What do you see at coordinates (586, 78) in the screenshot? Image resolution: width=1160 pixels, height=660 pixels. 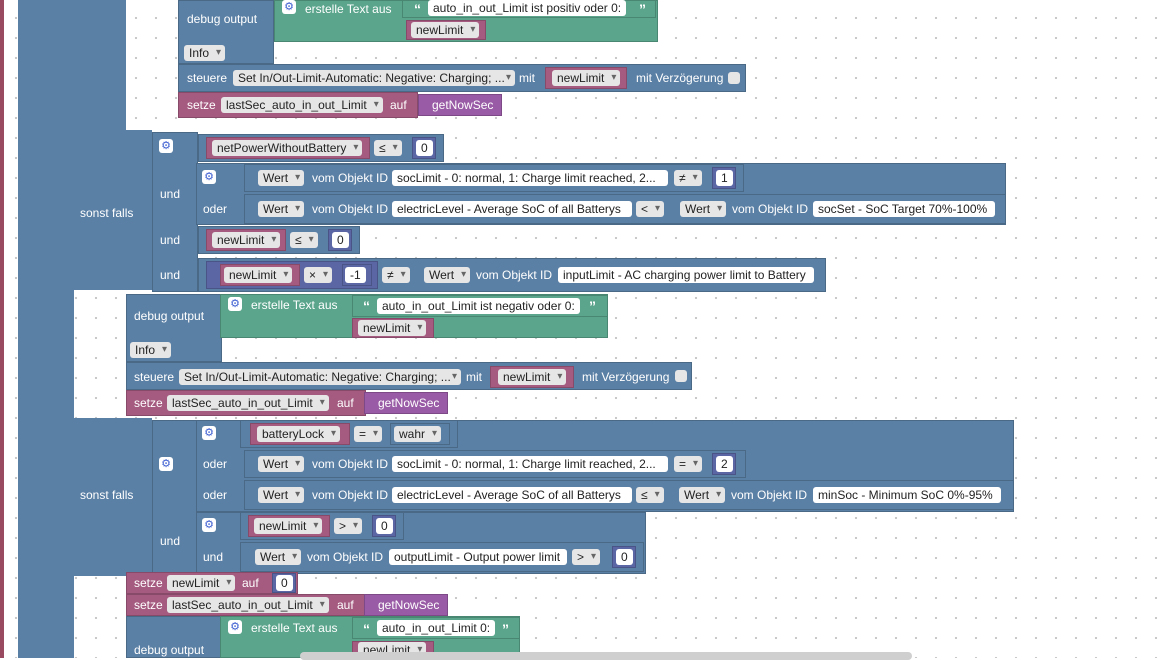 I see `var-dropdown-newlimit-2: newLimit` at bounding box center [586, 78].